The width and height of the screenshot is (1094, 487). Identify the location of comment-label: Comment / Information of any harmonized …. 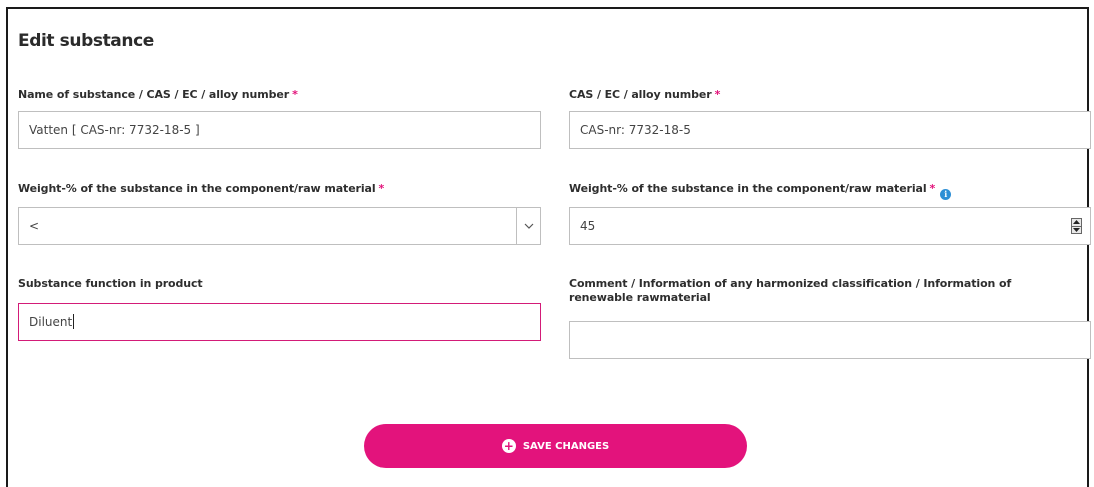
(790, 290).